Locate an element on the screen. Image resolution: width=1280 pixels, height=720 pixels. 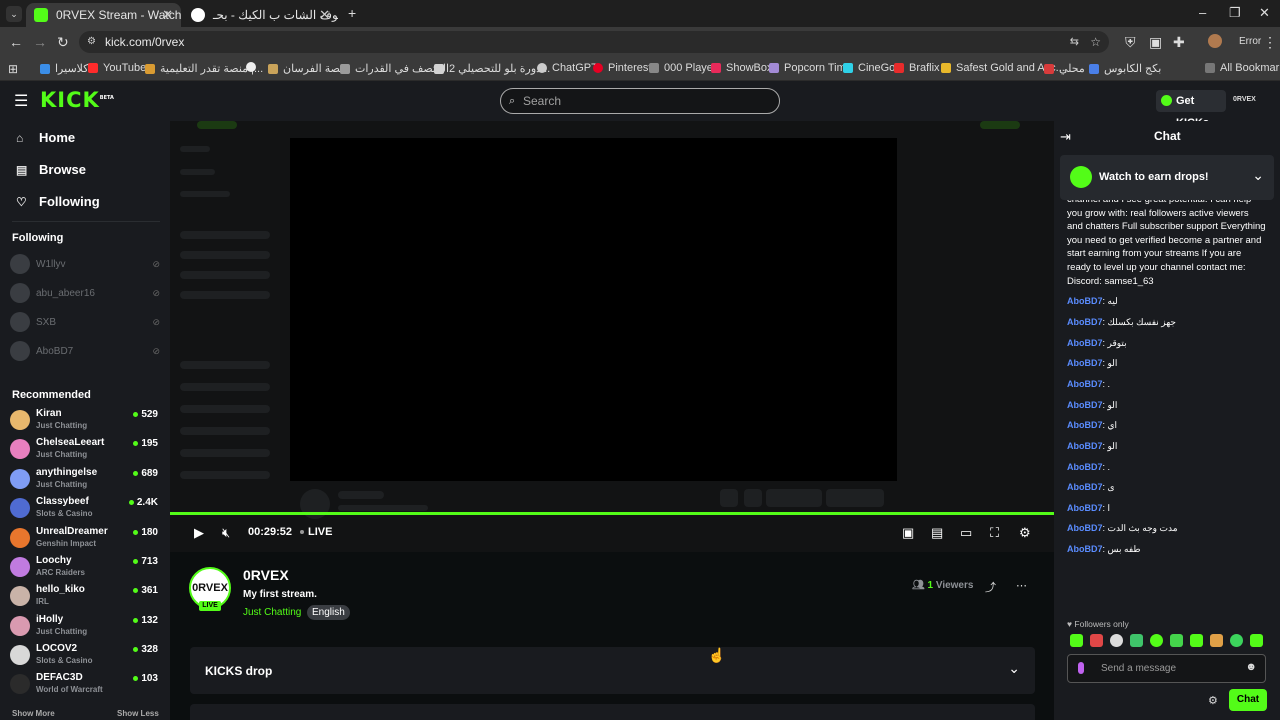
minimize-icon: – is located at coordinates (1202, 12).